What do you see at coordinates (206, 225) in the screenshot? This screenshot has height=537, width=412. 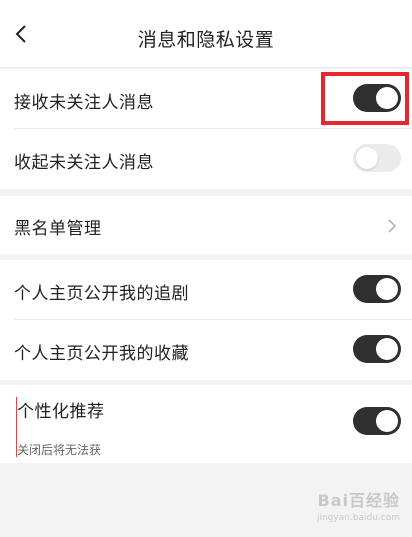 I see `setting-row-blacklist: 黑名单管理` at bounding box center [206, 225].